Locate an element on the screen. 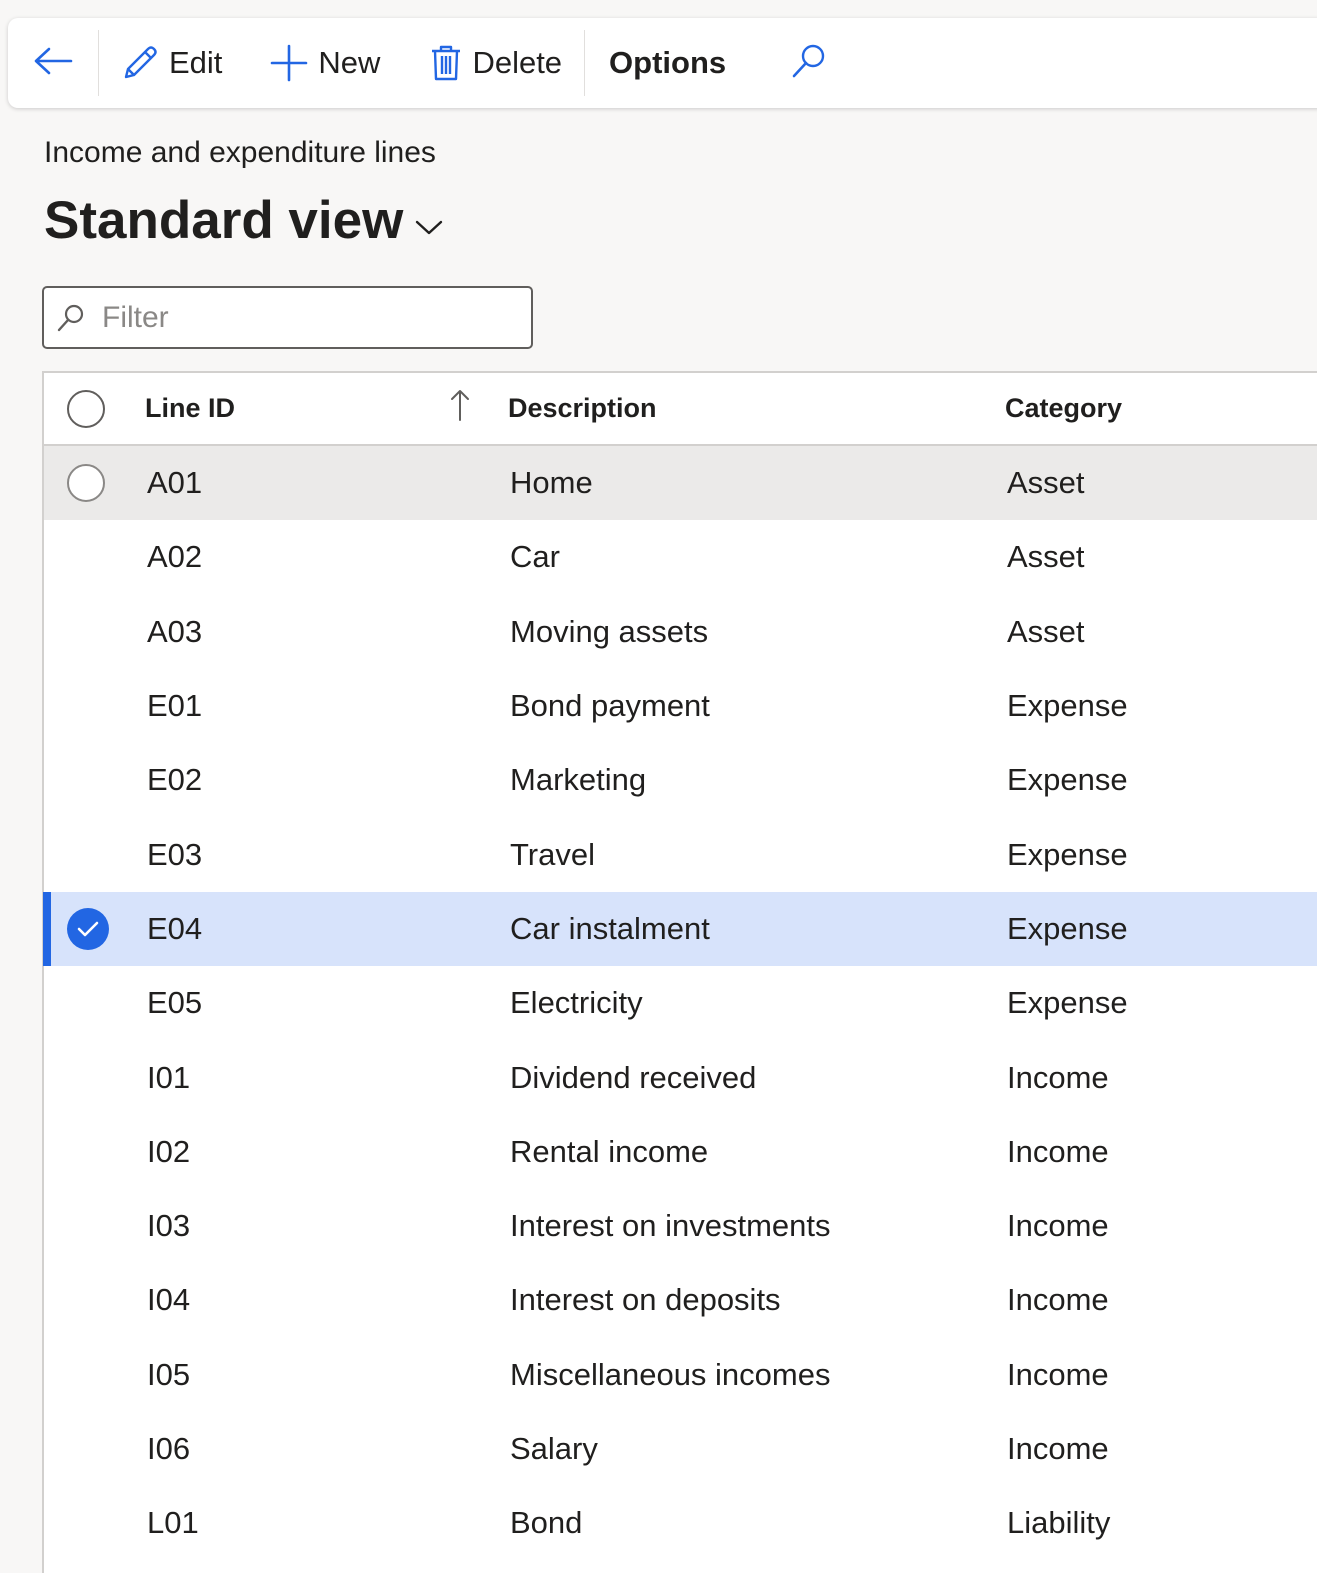 Image resolution: width=1317 pixels, height=1573 pixels. table-row: I02 Rental income Income is located at coordinates (680, 1152).